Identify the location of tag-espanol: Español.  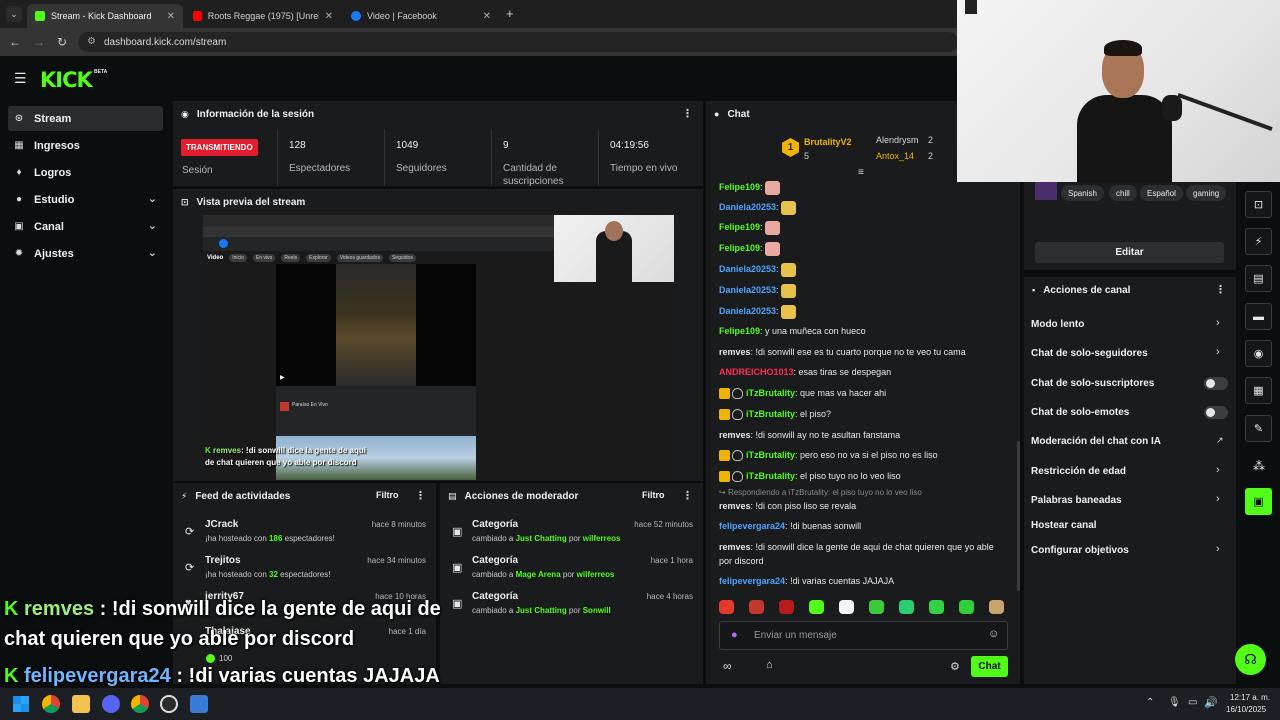
(1161, 193).